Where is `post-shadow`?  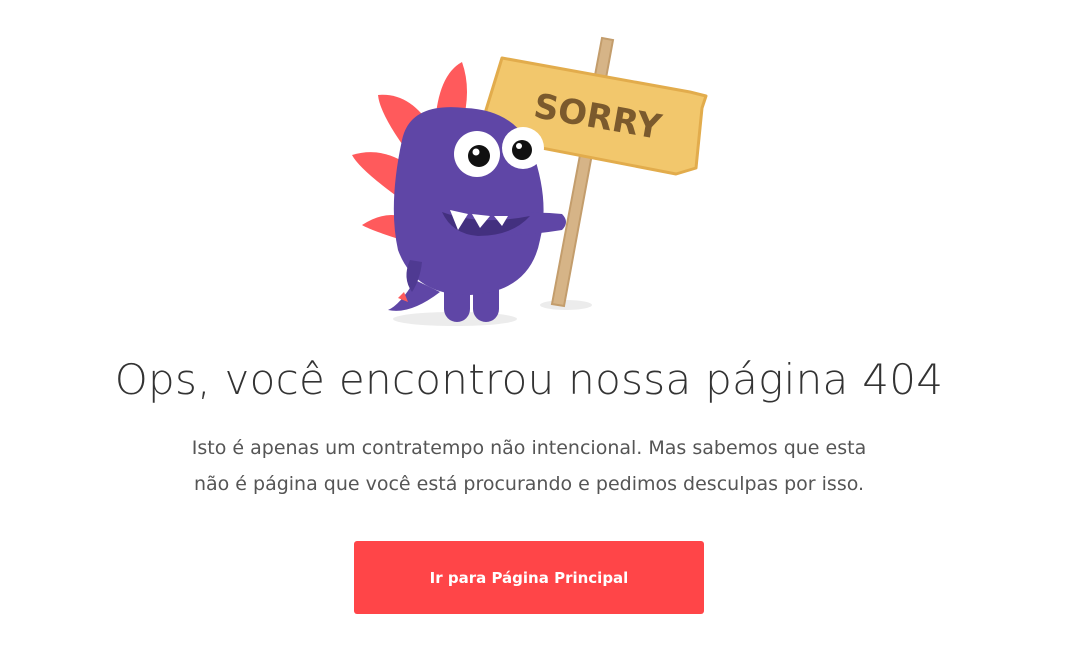
post-shadow is located at coordinates (566, 305).